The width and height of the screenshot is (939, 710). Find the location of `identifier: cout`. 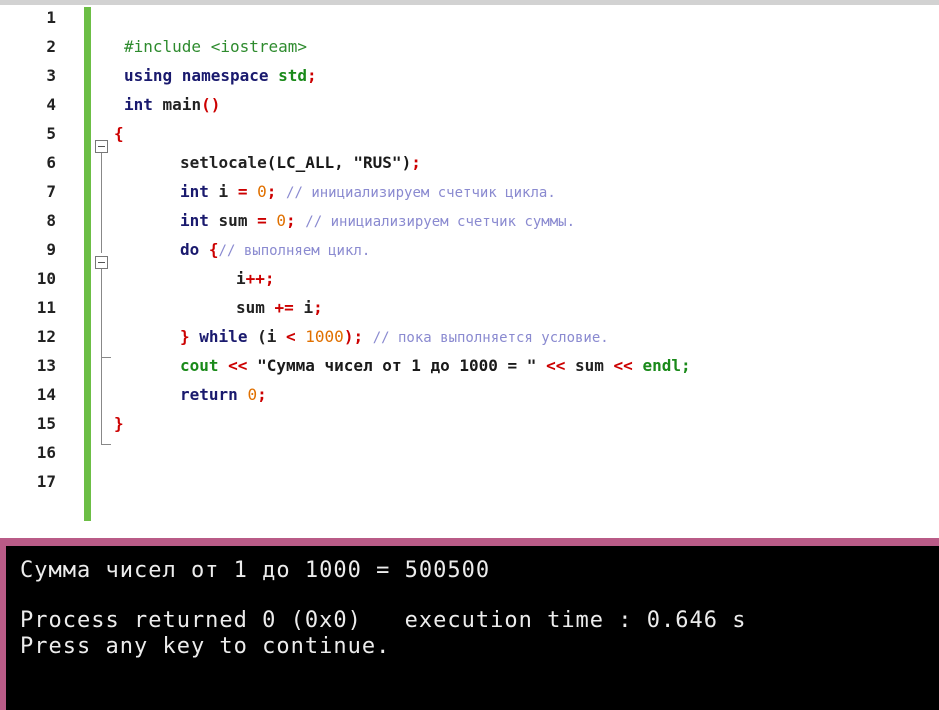

identifier: cout is located at coordinates (199, 365).